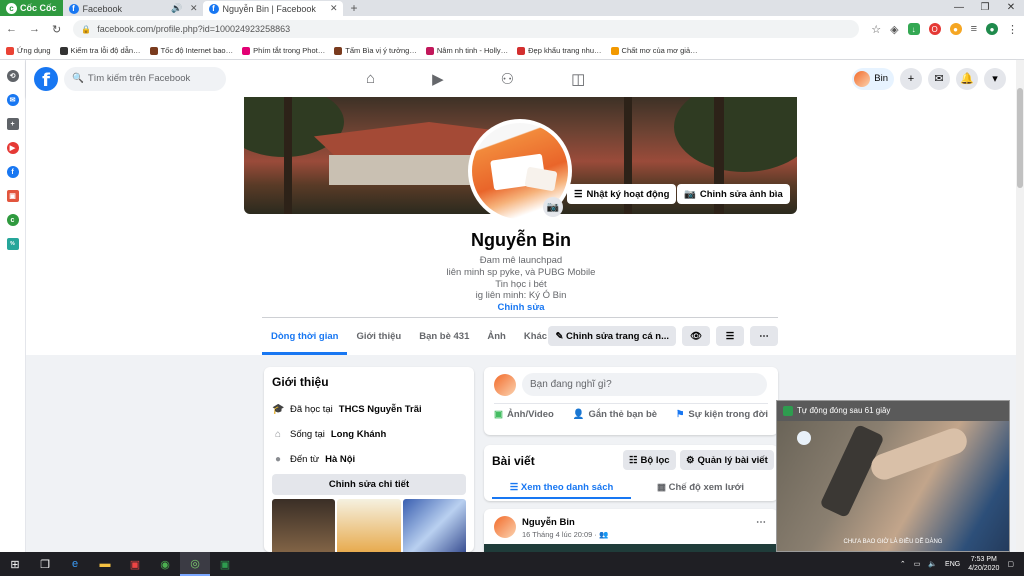  Describe the element at coordinates (553, 207) in the screenshot. I see `update-photo-camera-icon: 📷` at that location.